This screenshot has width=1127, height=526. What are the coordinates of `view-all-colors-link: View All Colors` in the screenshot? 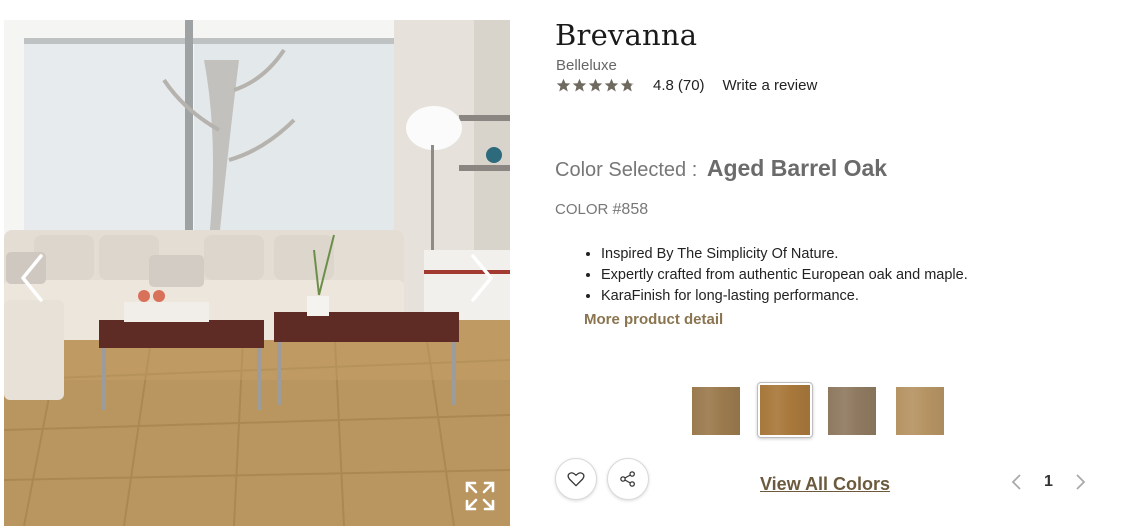 It's located at (825, 484).